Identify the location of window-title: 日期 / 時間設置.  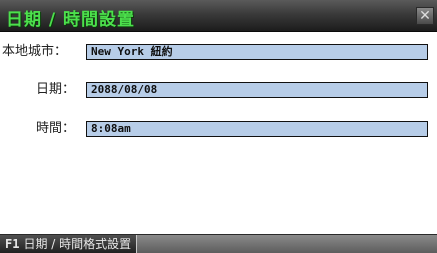
(71, 20).